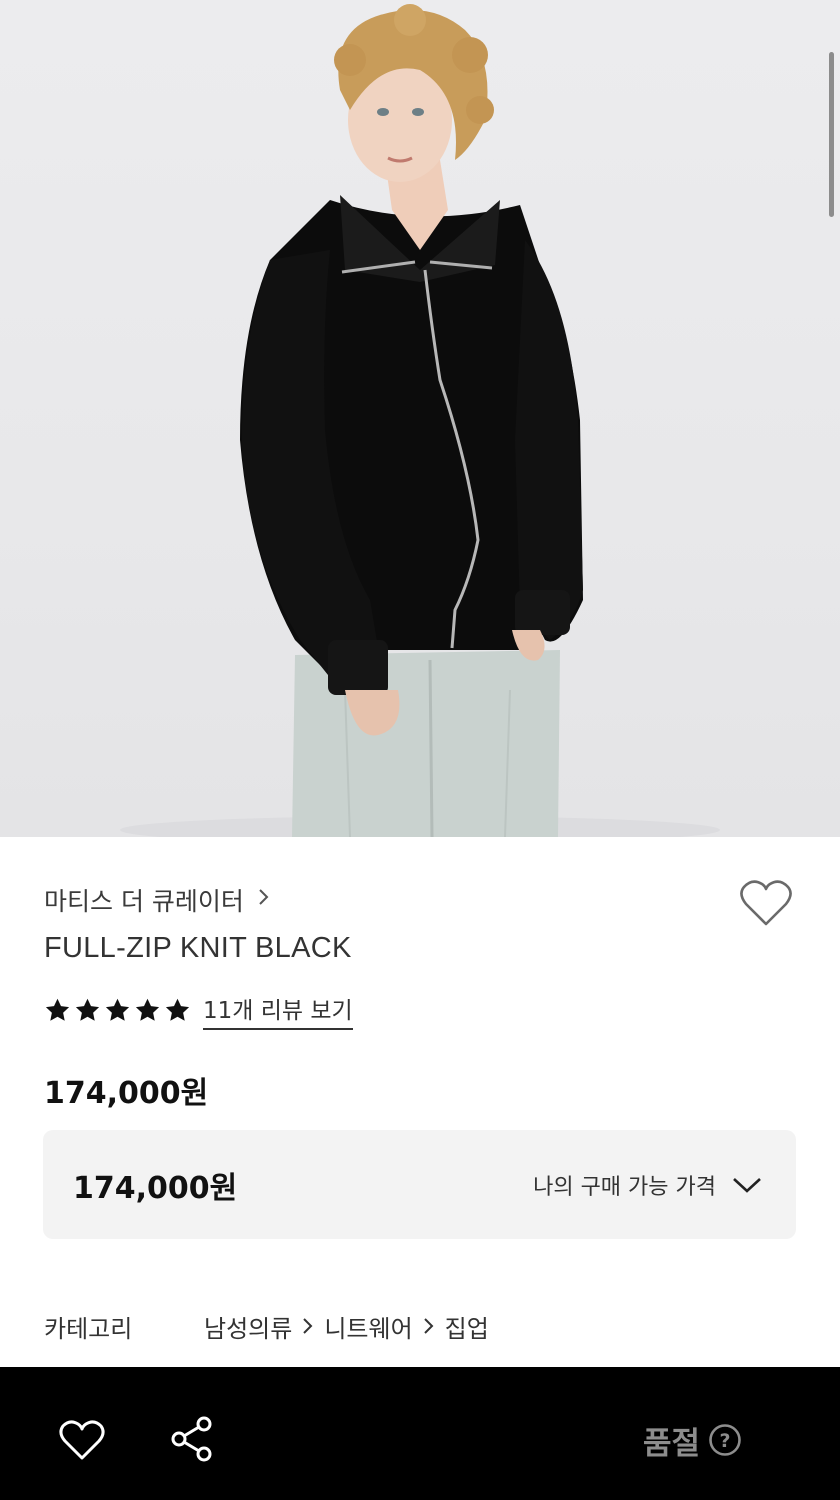  I want to click on share-button, so click(192, 1439).